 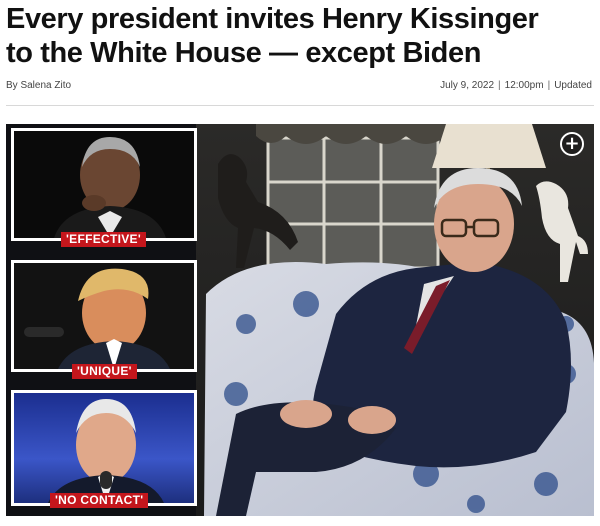 I want to click on headline-line-2: to the White House — except Biden, so click(x=244, y=53).